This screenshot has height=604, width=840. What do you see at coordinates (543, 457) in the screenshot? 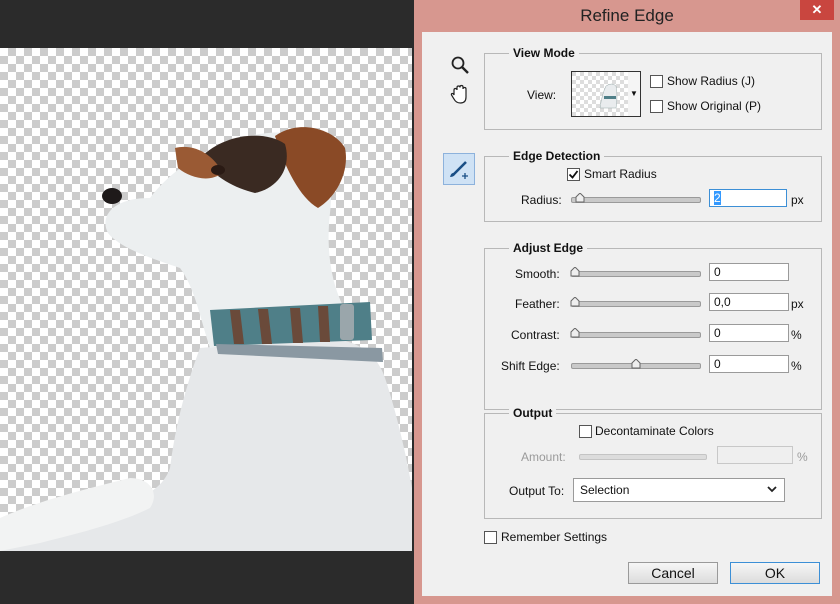
I see `amount-label: Amount:` at bounding box center [543, 457].